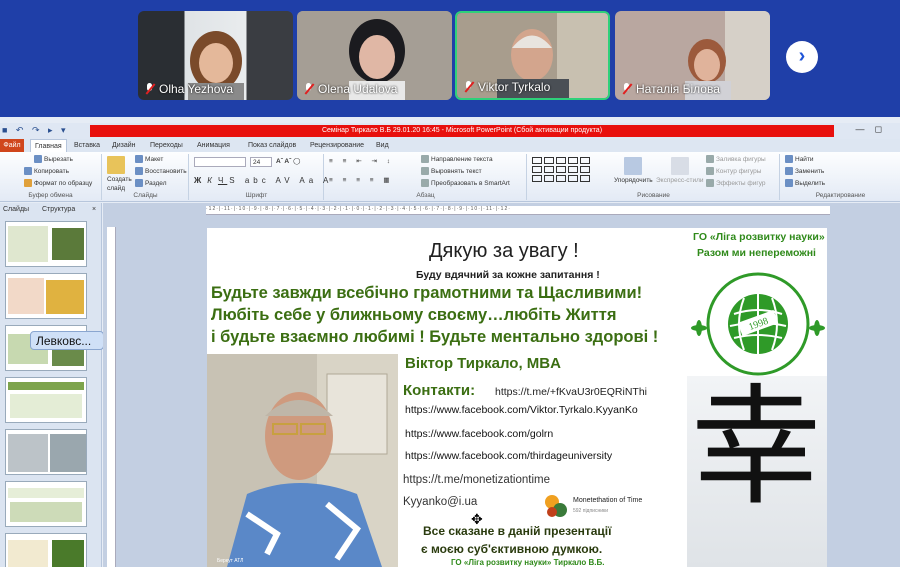  What do you see at coordinates (805, 183) in the screenshot?
I see `select-button: Выделить` at bounding box center [805, 183].